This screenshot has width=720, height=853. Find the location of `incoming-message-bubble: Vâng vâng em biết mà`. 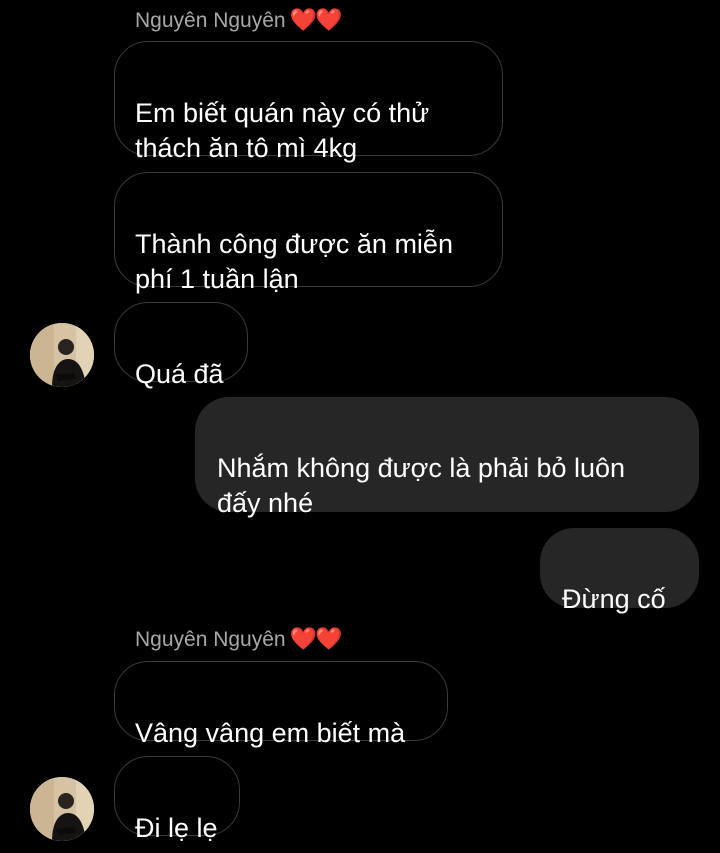

incoming-message-bubble: Vâng vâng em biết mà is located at coordinates (281, 704).